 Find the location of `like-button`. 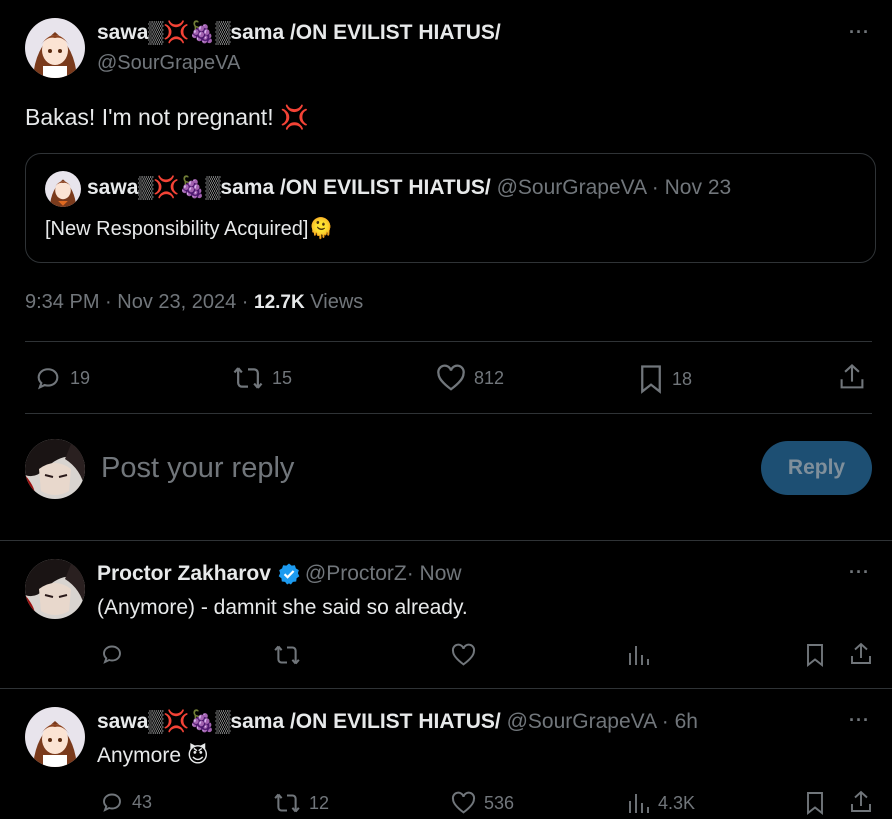

like-button is located at coordinates (467, 655).